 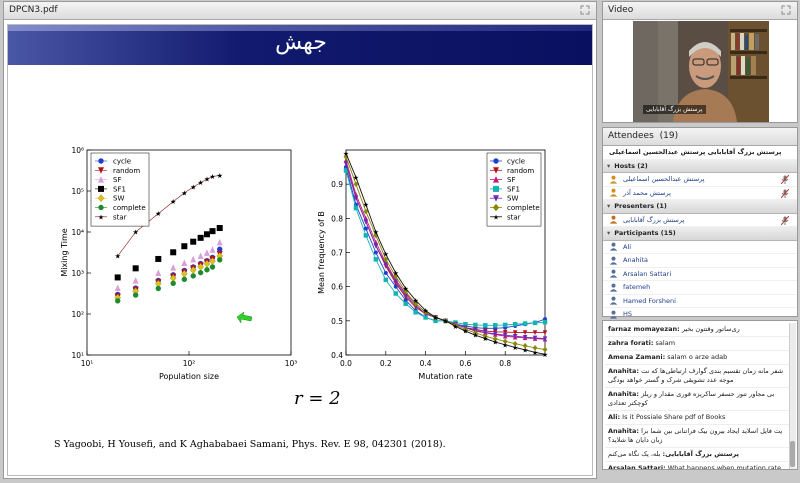 What do you see at coordinates (64, 252) in the screenshot?
I see `y-axis-label: Mixing Time` at bounding box center [64, 252].